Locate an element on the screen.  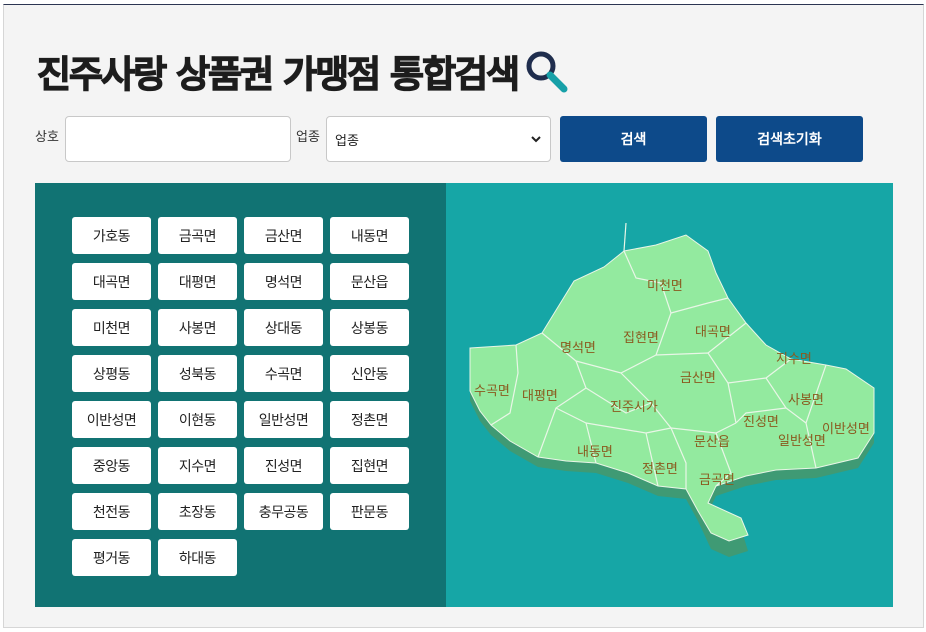
category-selected-value: 업종 is located at coordinates (347, 141).